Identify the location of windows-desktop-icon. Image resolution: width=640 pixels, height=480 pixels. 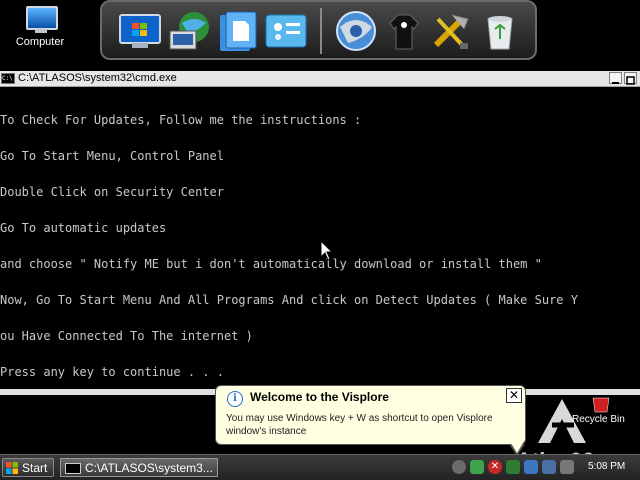
(140, 31).